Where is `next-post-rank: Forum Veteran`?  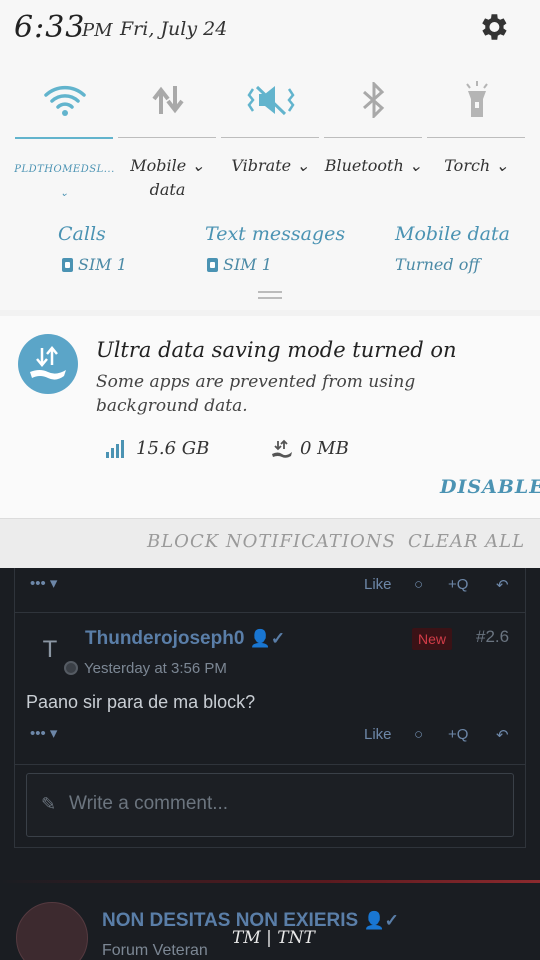
next-post-rank: Forum Veteran is located at coordinates (155, 950).